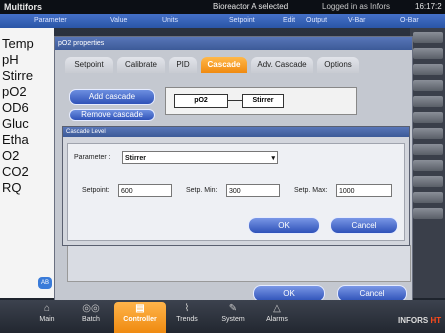 The height and width of the screenshot is (333, 445). What do you see at coordinates (317, 20) in the screenshot?
I see `col-output: Output` at bounding box center [317, 20].